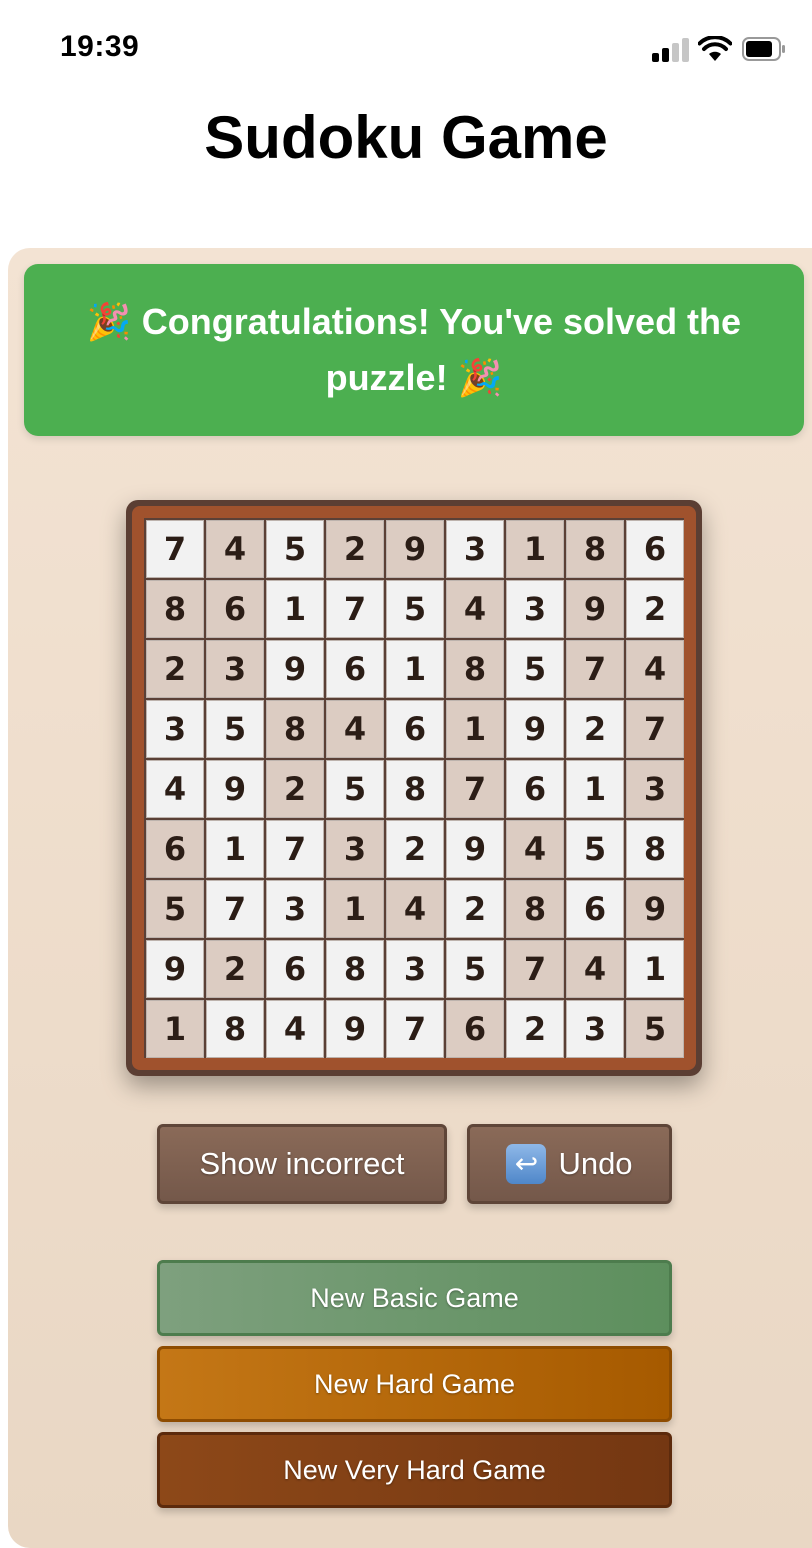 This screenshot has width=812, height=1548. What do you see at coordinates (175, 669) in the screenshot?
I see `sudoku-cell-r3-c1: 2` at bounding box center [175, 669].